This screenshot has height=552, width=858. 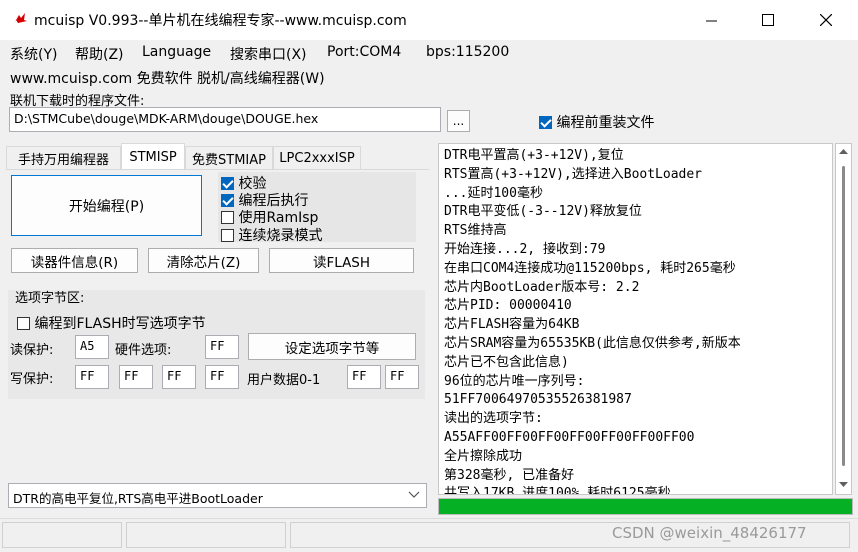 I want to click on log-line: 共写入17KB,进度100%,耗时6125毫秒, so click(x=557, y=490).